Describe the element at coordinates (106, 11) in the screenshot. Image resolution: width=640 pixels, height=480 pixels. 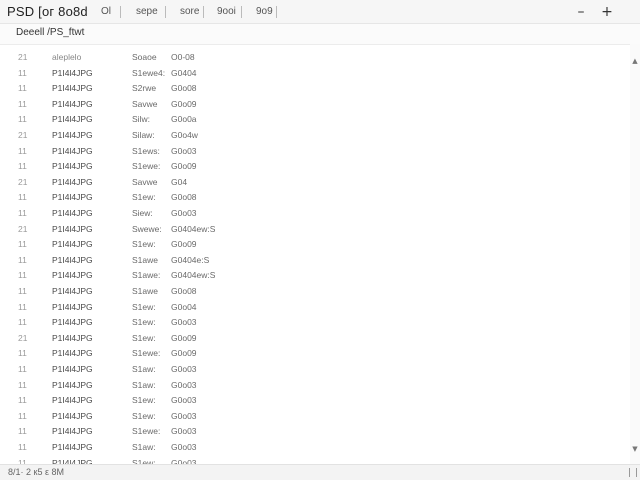
I see `menu-item-1: Ol` at that location.